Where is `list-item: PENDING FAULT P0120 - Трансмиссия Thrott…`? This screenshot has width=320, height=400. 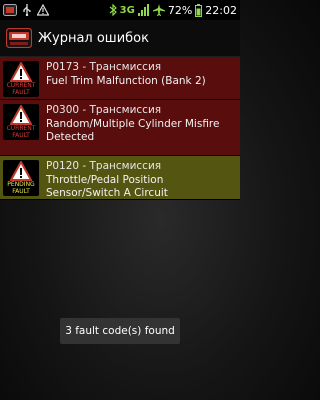
list-item: PENDING FAULT P0120 - Трансмиссия Thrott… is located at coordinates (120, 178).